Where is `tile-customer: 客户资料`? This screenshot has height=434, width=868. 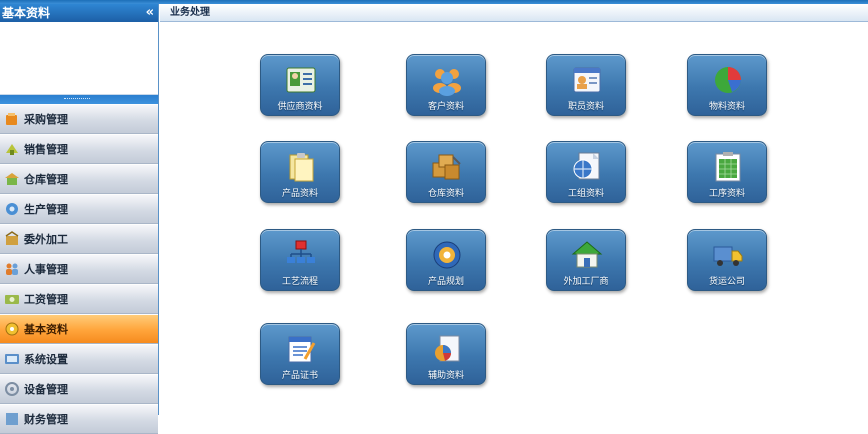
tile-customer: 客户资料 is located at coordinates (446, 85).